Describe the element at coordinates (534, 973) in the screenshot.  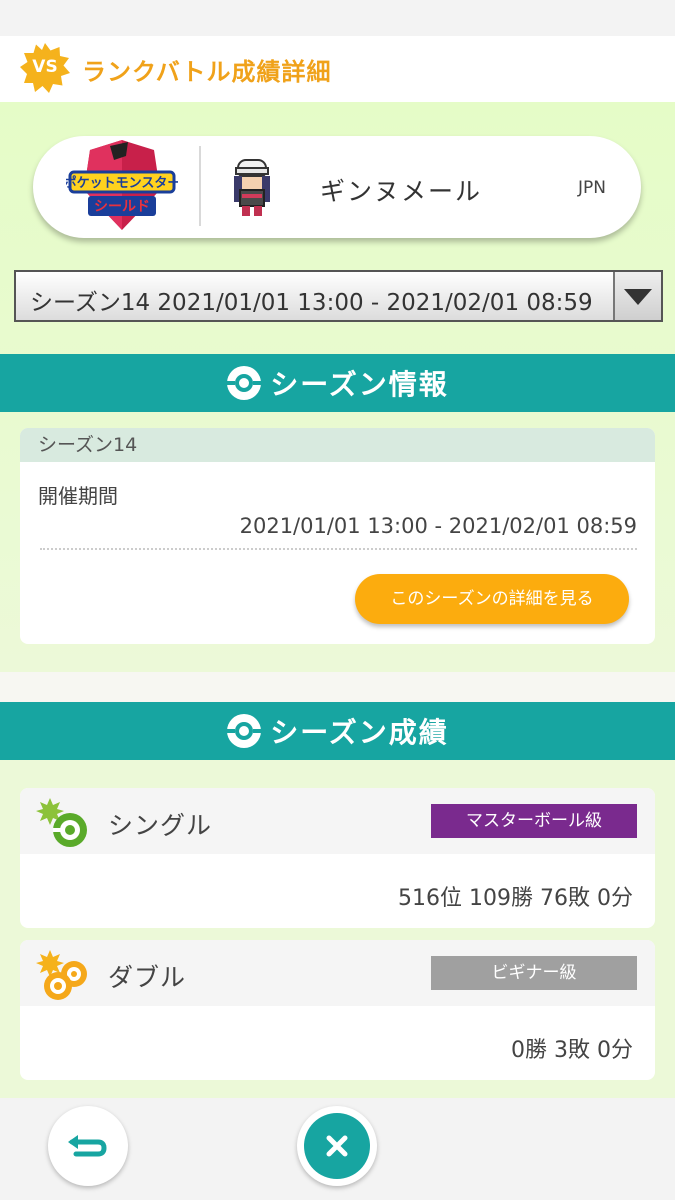
I see `double-rank-badge: ビギナー級` at that location.